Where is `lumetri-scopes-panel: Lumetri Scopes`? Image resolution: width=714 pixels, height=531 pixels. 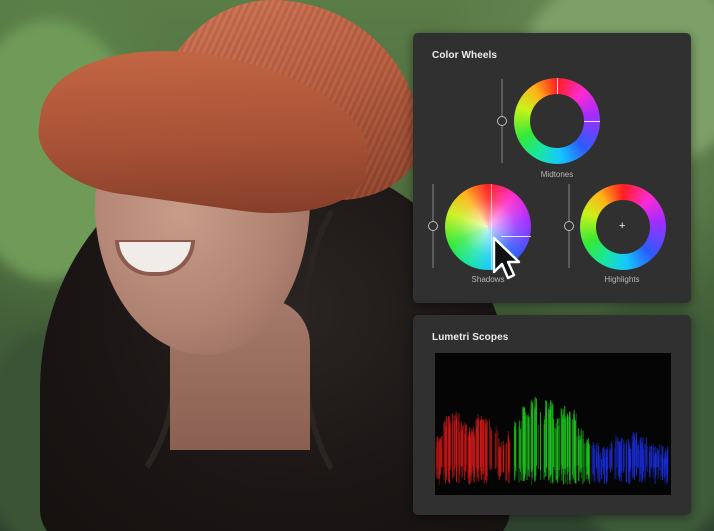
lumetri-scopes-panel: Lumetri Scopes is located at coordinates (552, 415).